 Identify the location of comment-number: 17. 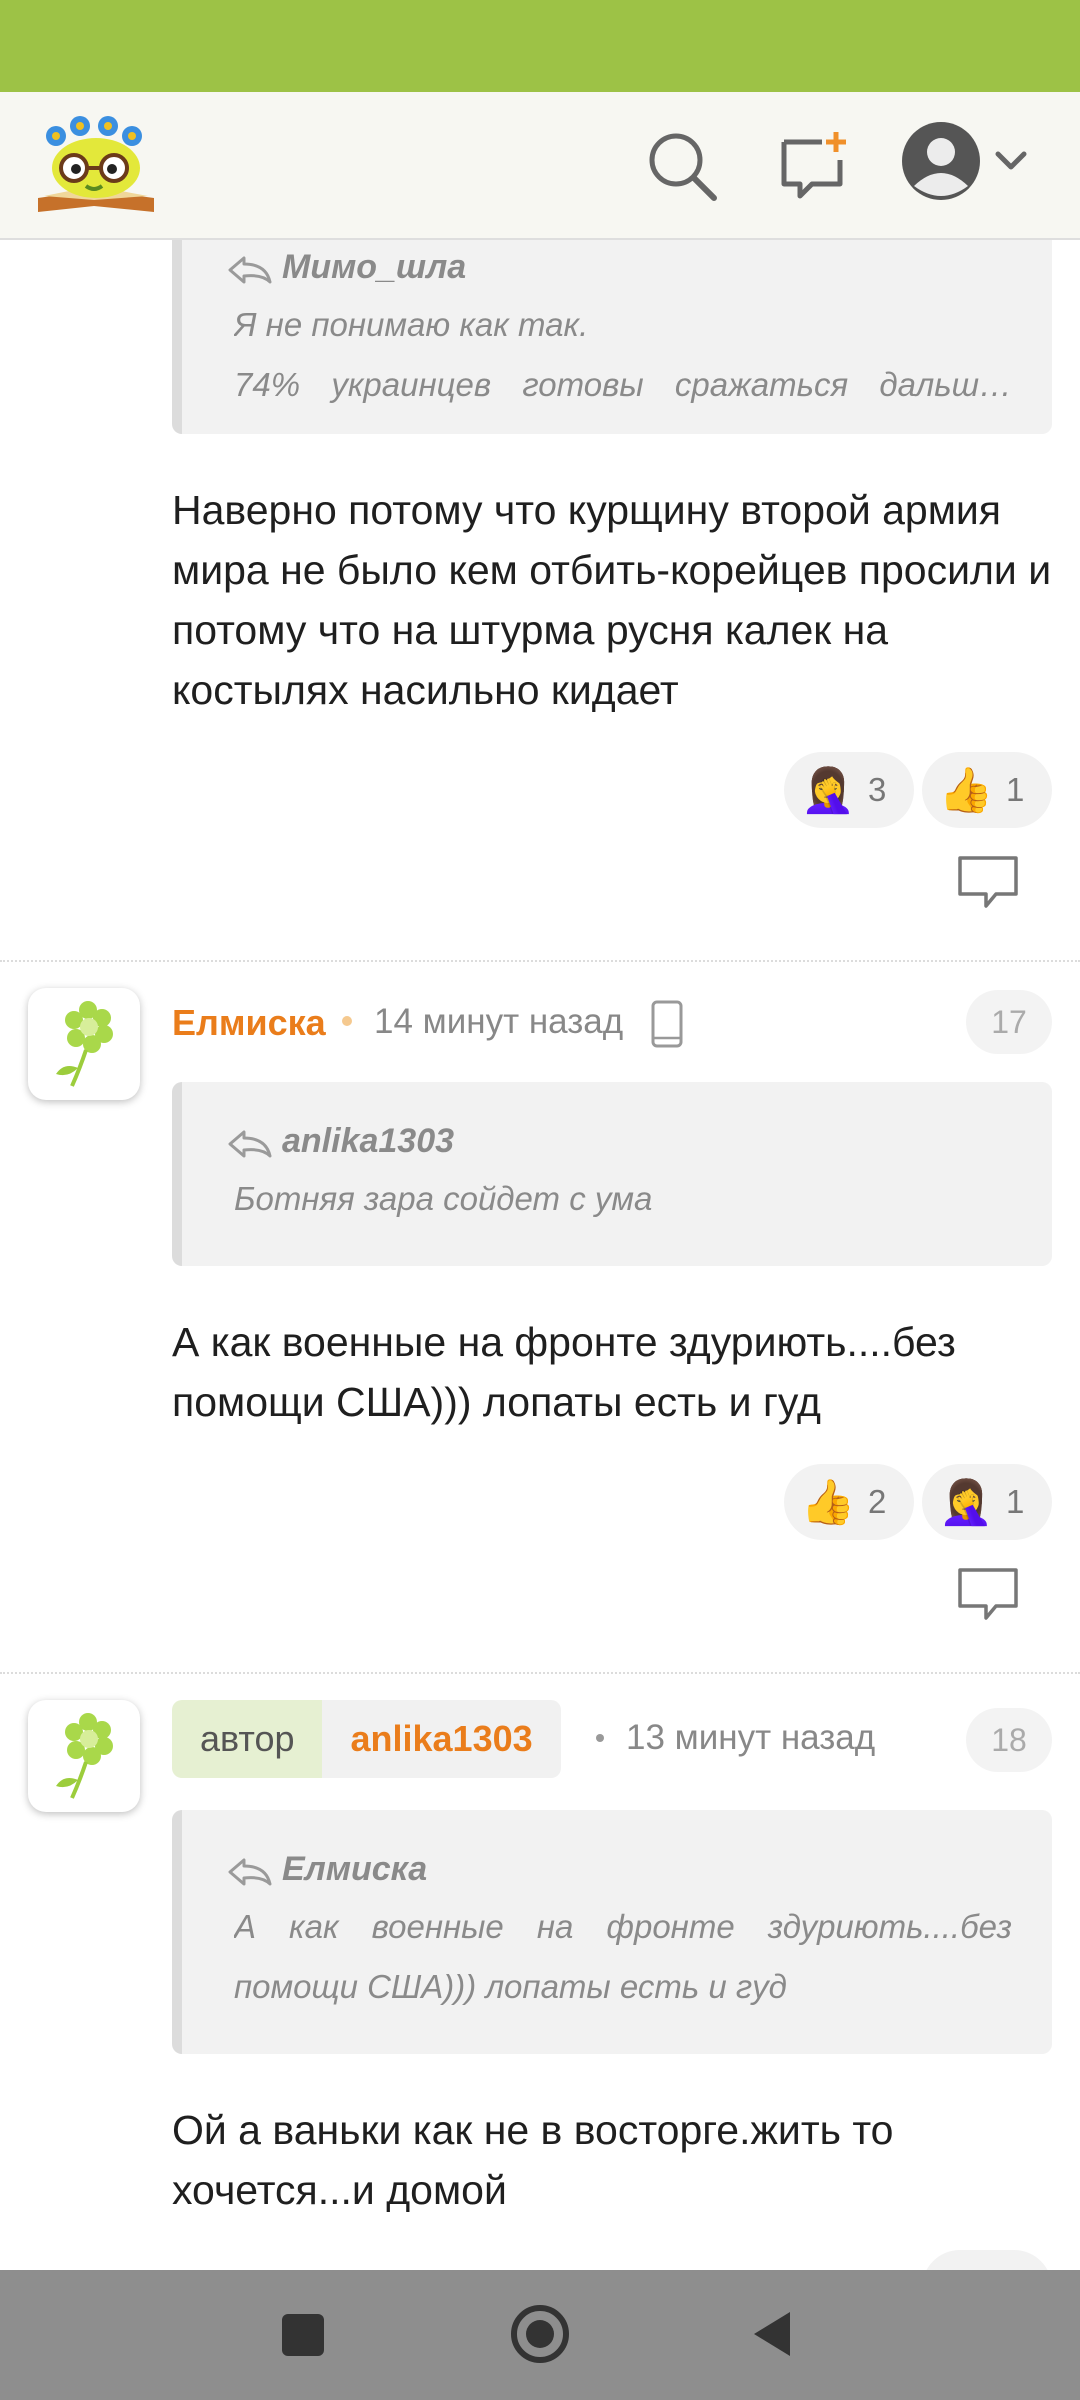
(1009, 1022).